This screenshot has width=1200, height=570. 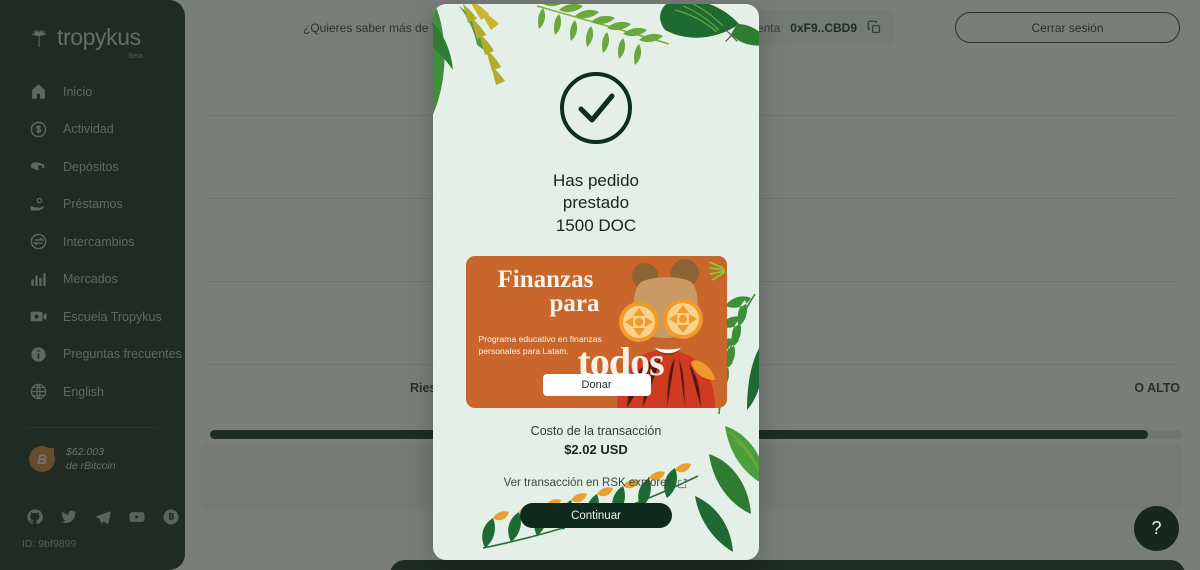 I want to click on success-heading-line1: Has pedido, so click(x=595, y=180).